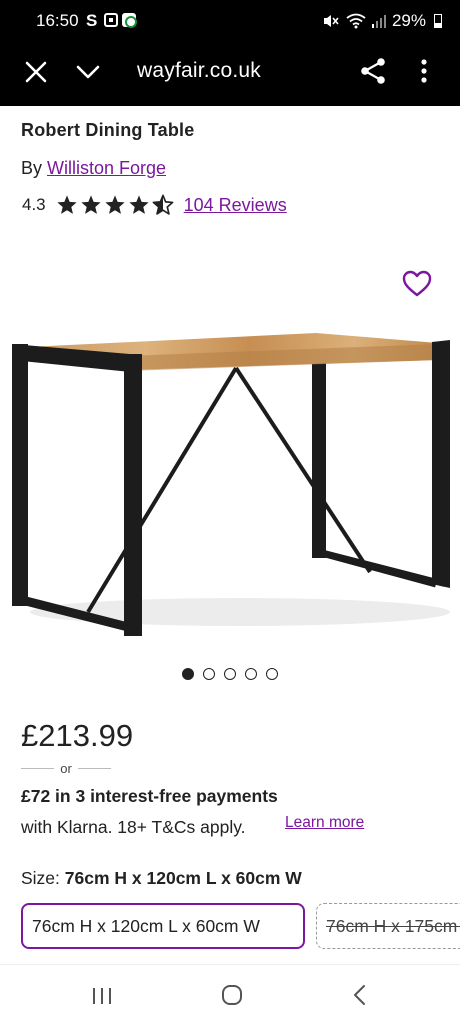  I want to click on status-right: 29%, so click(382, 21).